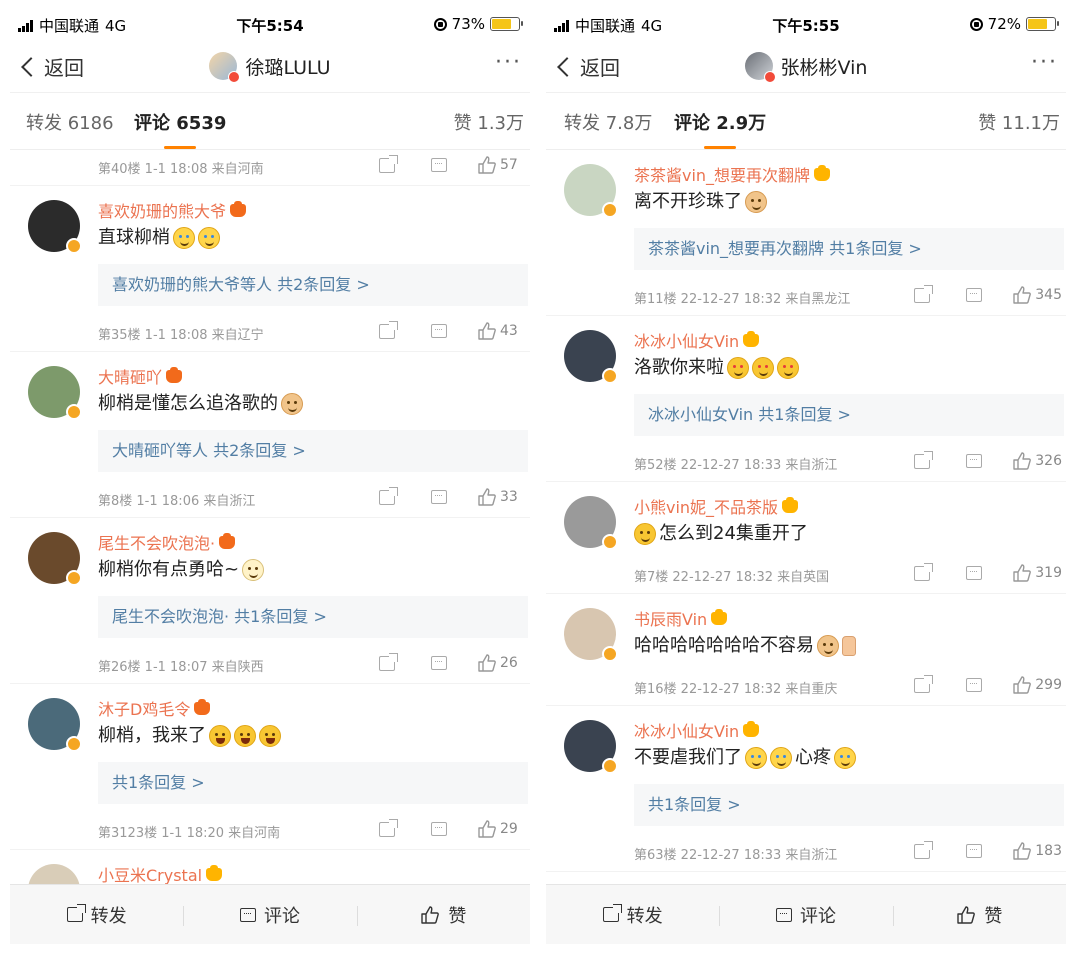  Describe the element at coordinates (806, 878) in the screenshot. I see `comment-item: 老白和小茉莉vin` at that location.